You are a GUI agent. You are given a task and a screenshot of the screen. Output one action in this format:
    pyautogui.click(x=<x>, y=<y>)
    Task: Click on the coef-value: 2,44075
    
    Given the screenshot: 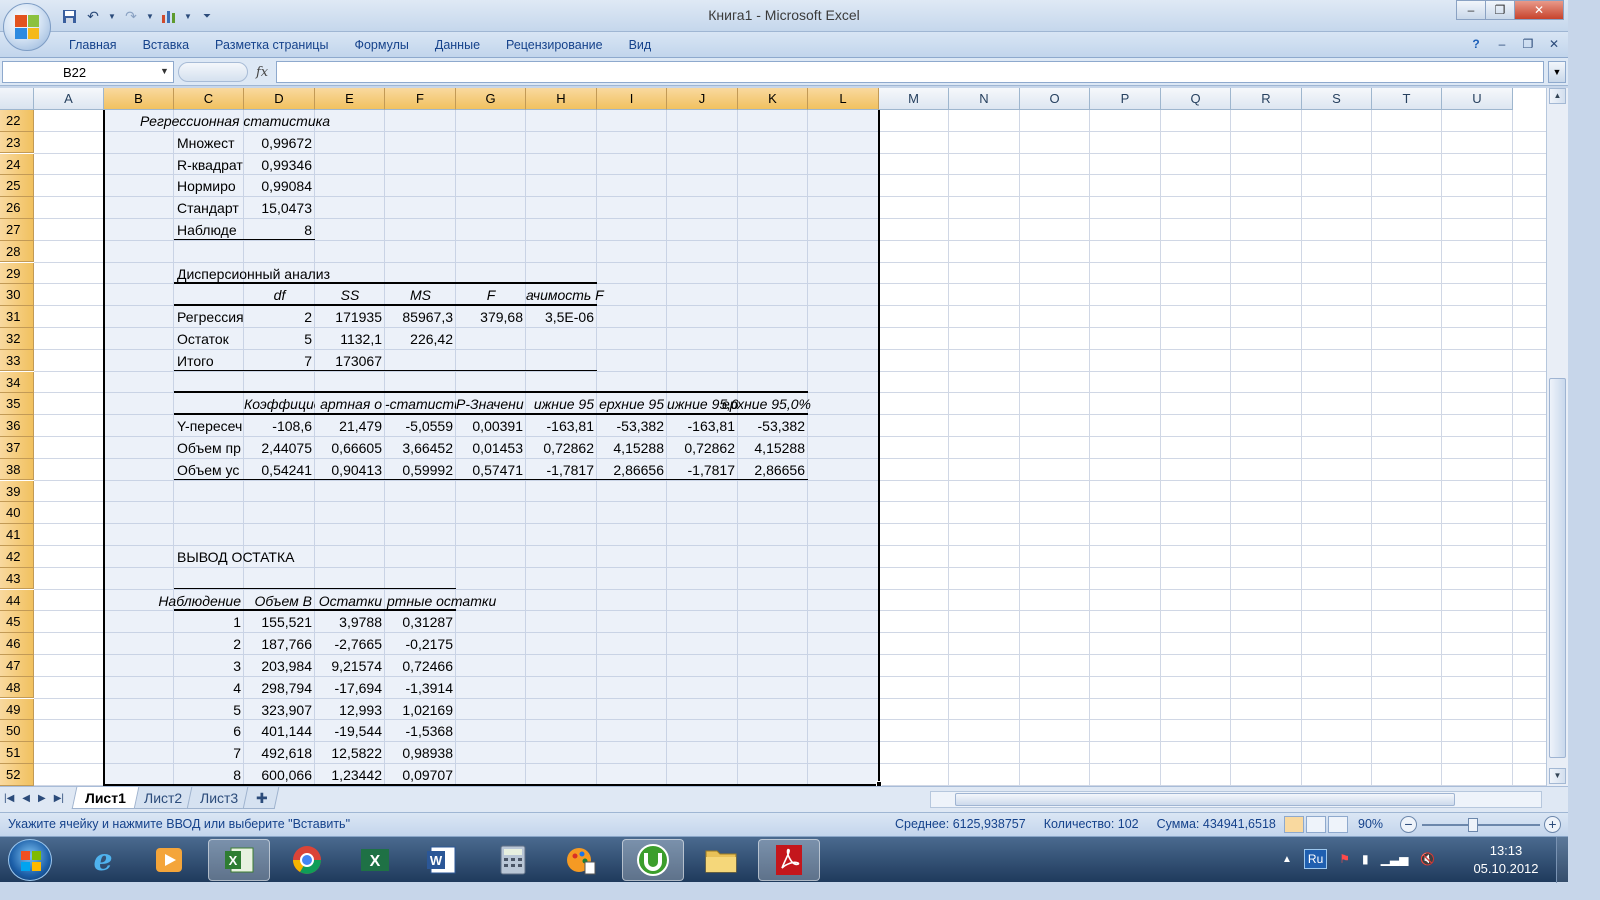 What is the action you would take?
    pyautogui.click(x=279, y=448)
    